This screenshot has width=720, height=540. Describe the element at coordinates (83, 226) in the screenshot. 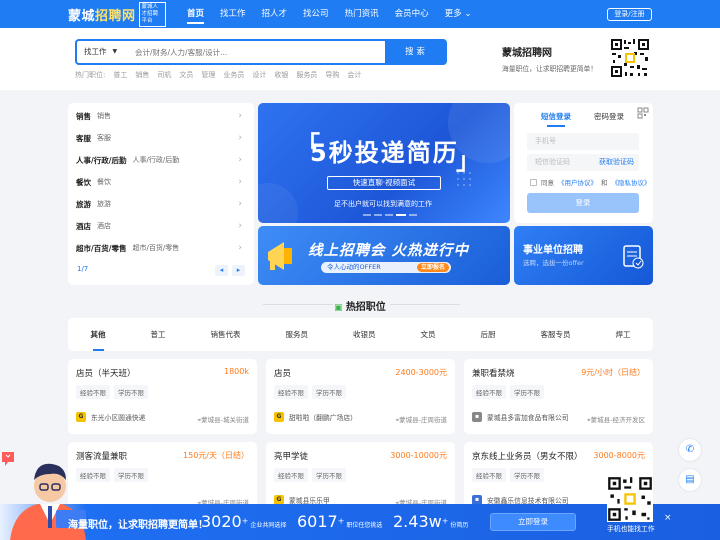

I see `category-main: 酒店` at that location.